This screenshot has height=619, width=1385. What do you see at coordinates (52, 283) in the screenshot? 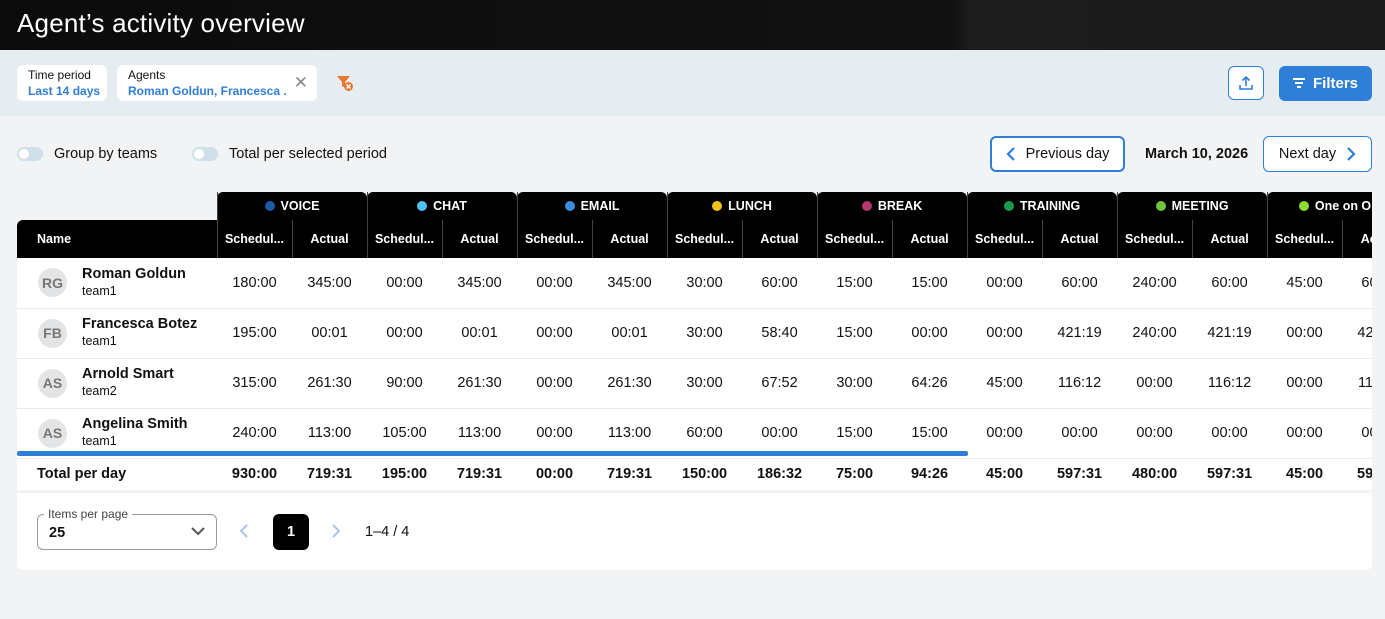
I see `avatar: RG` at bounding box center [52, 283].